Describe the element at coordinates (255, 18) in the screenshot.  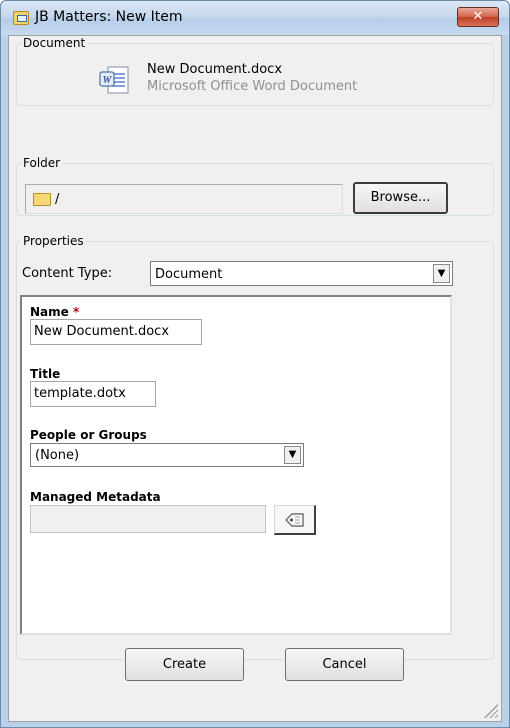
I see `title-bar: JB Matters: New Item ✕` at that location.